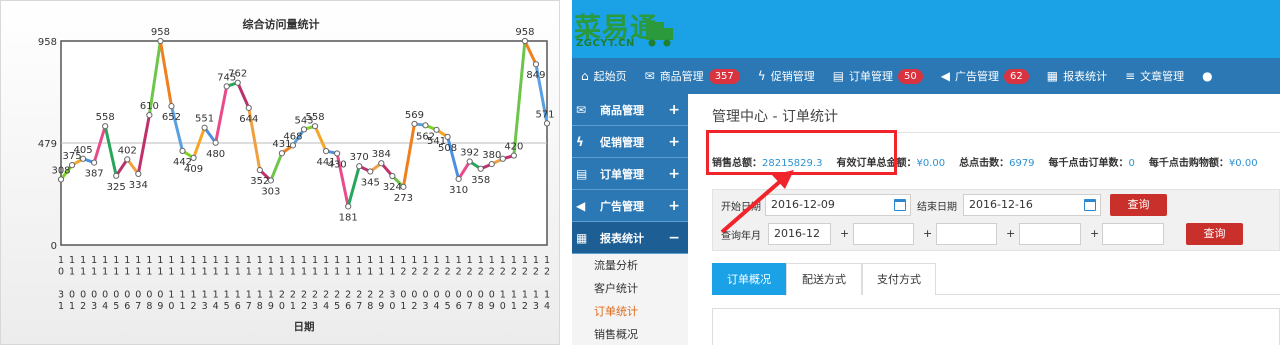  Describe the element at coordinates (741, 236) in the screenshot. I see `year-month-label: 查询年月` at that location.